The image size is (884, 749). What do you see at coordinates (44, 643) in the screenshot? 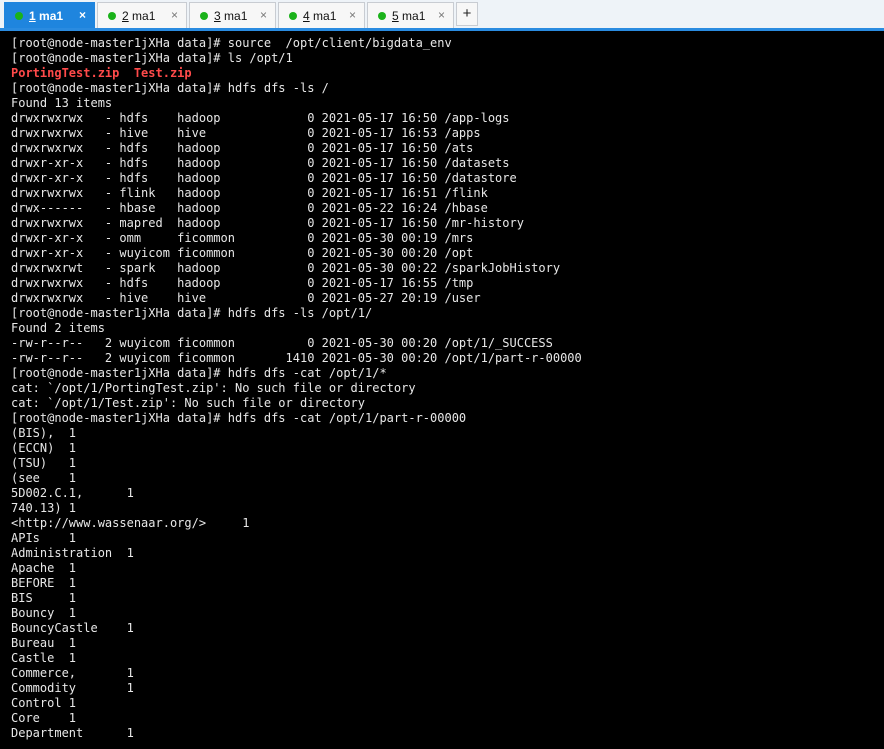
I see `terminal-line: Bureau 1` at bounding box center [44, 643].